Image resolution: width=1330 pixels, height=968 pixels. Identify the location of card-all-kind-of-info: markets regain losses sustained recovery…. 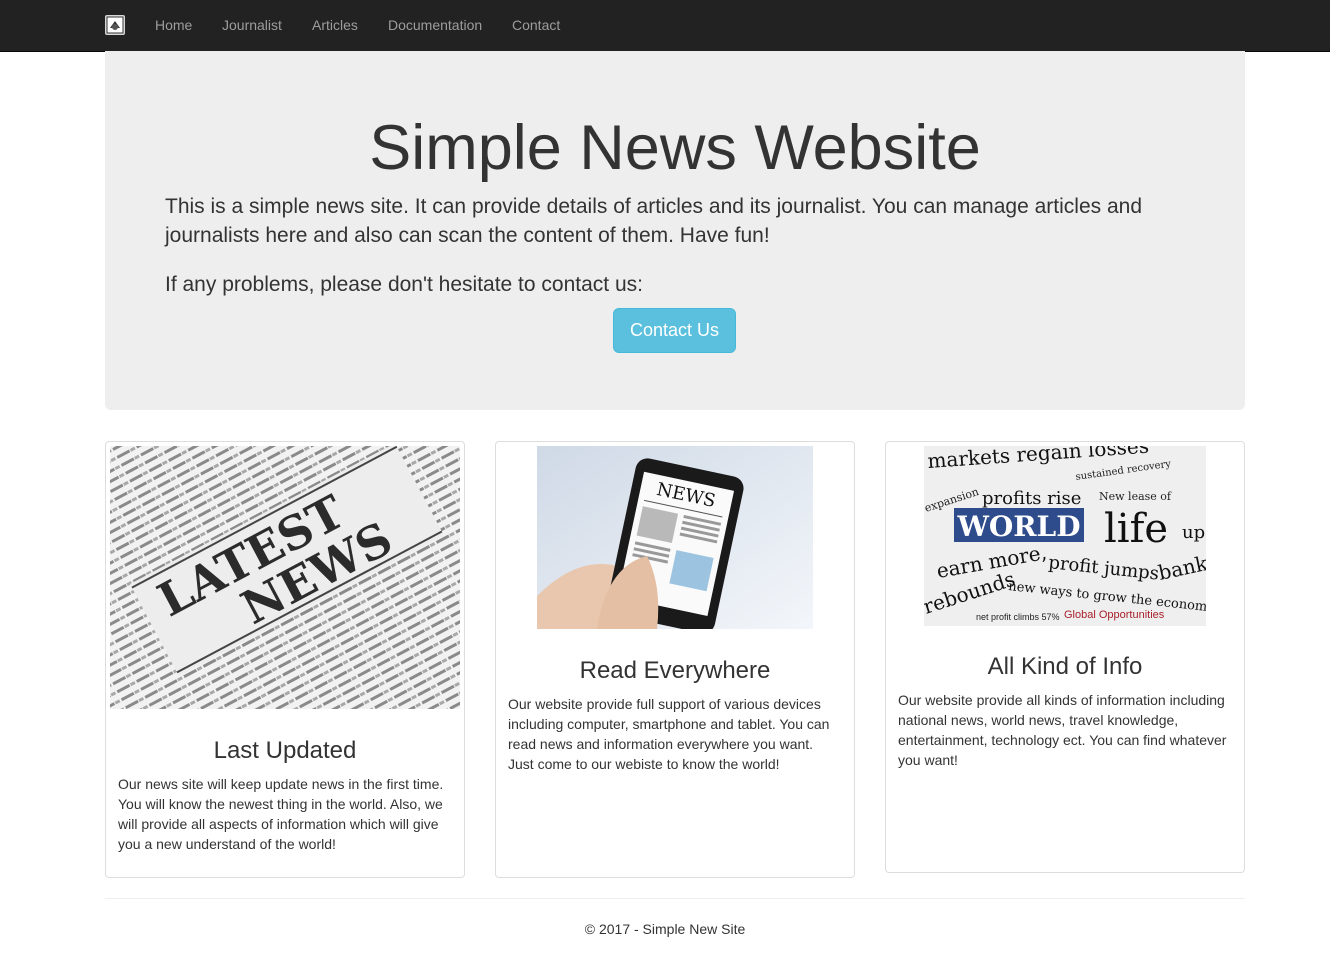
(1065, 657).